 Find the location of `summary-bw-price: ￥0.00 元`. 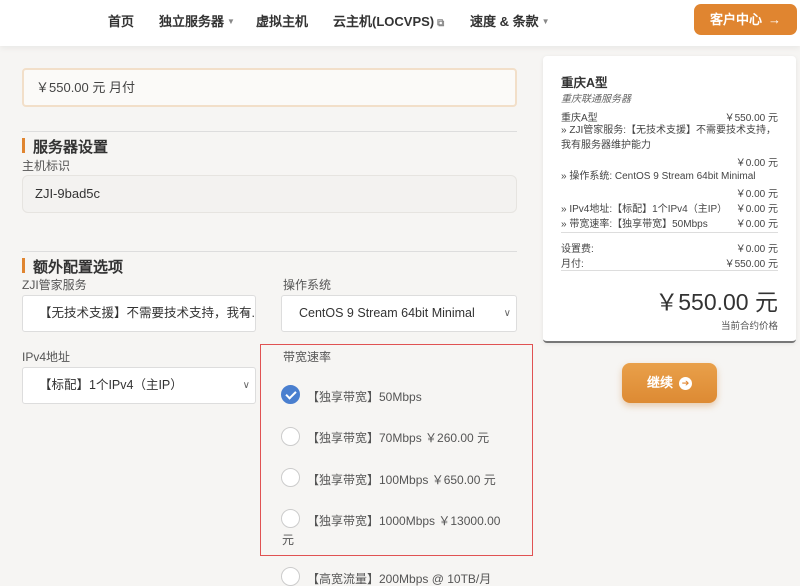

summary-bw-price: ￥0.00 元 is located at coordinates (756, 224).